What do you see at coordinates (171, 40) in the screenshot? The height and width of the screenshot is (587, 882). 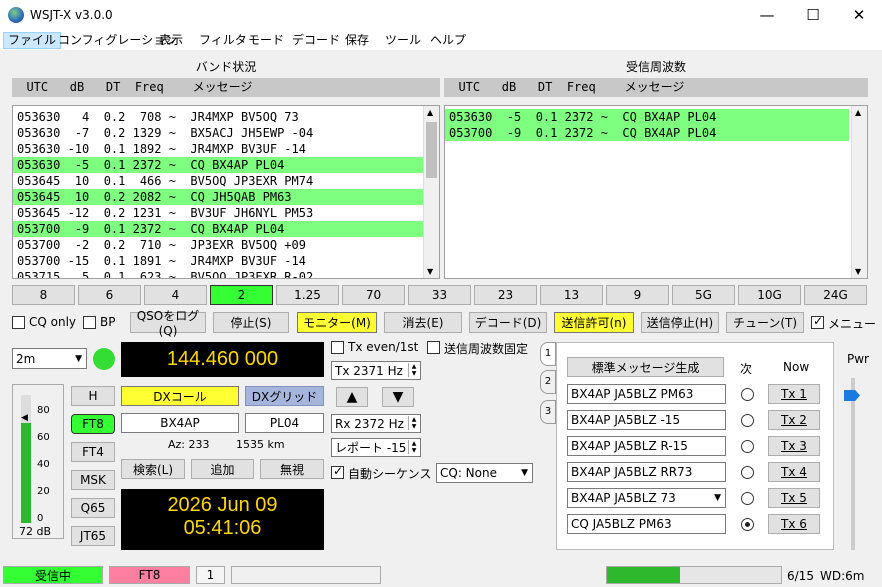 I see `menu-view: 表示` at bounding box center [171, 40].